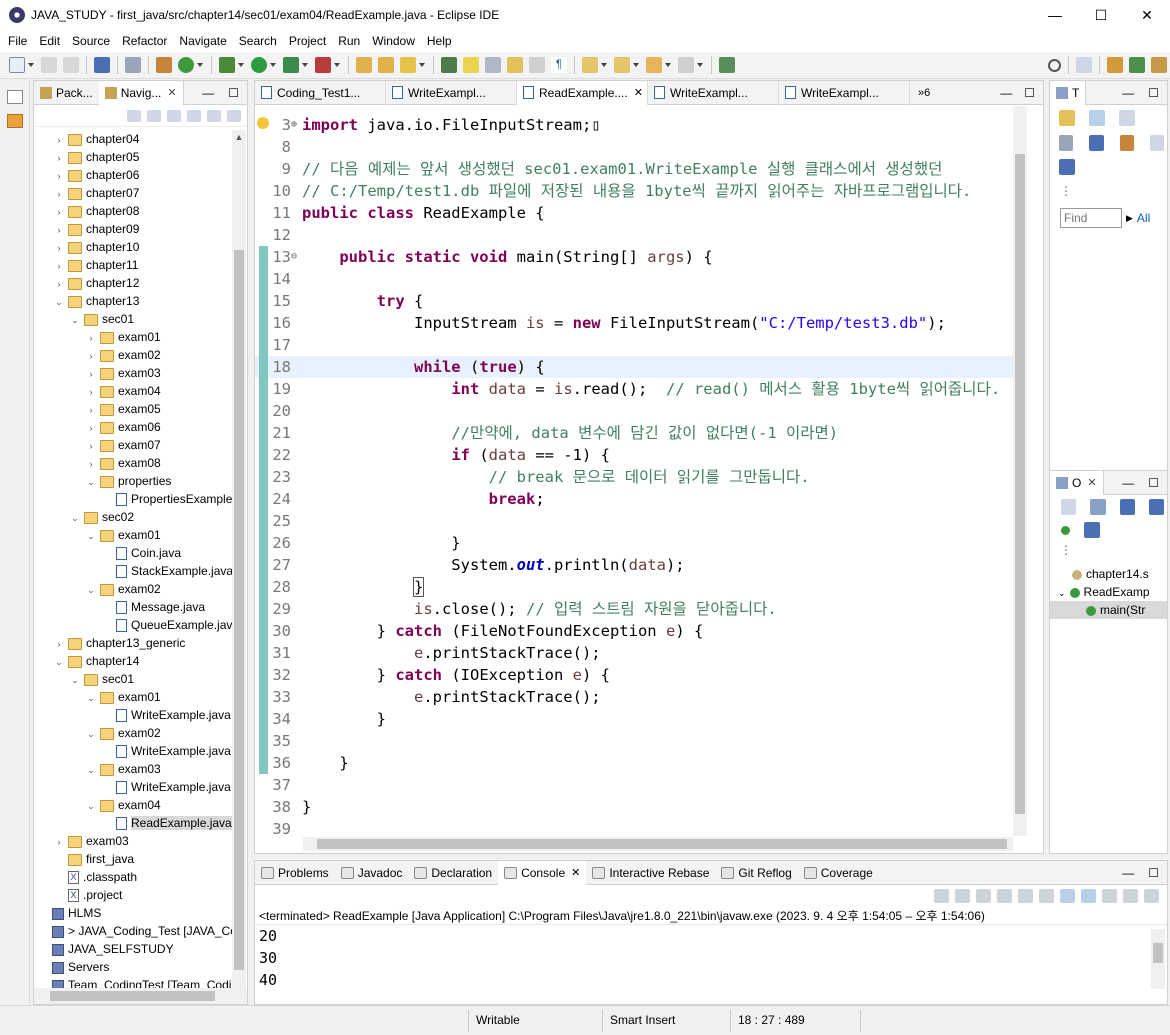 The width and height of the screenshot is (1170, 1035). What do you see at coordinates (133, 65) in the screenshot?
I see `skip-breakpoints-icon` at bounding box center [133, 65].